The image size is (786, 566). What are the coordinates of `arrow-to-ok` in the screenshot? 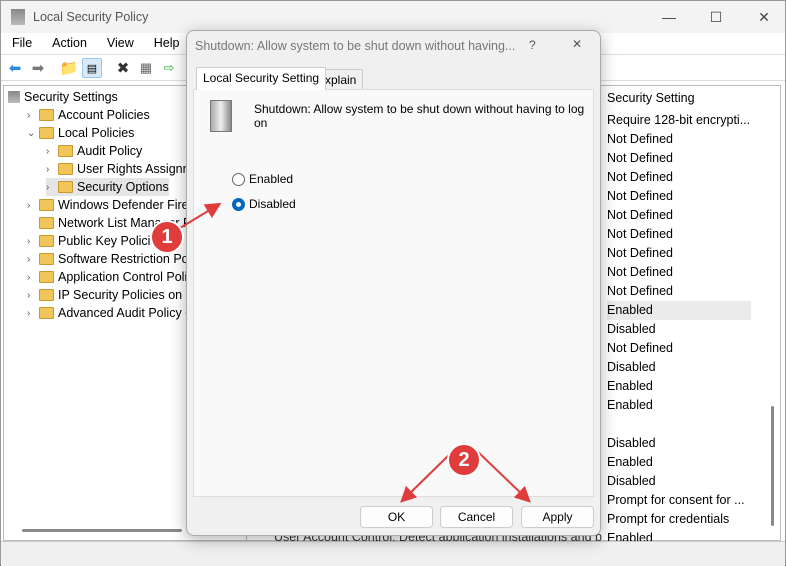 It's located at (426, 477).